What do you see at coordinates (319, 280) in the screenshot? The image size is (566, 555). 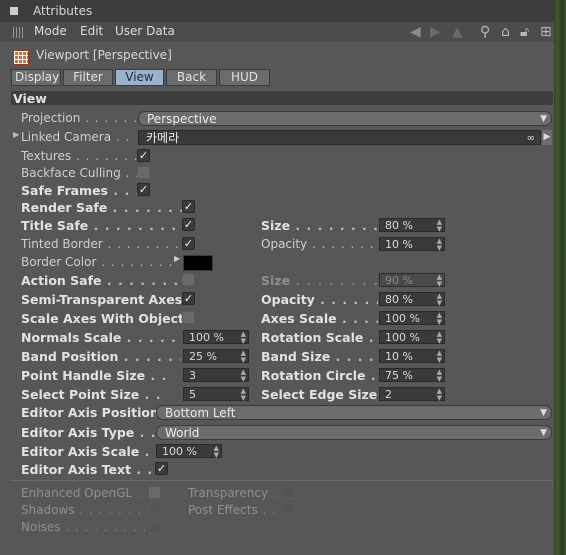 I see `action-safe-size-label: Size . . . . . . . . . . . . . . . . .` at bounding box center [319, 280].